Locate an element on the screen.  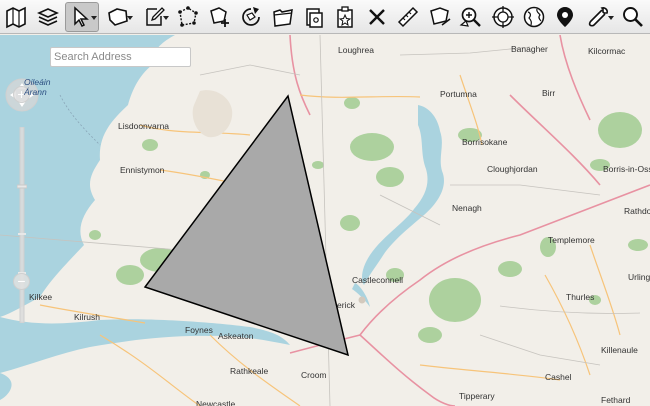
edit-pencil-button is located at coordinates (155, 17).